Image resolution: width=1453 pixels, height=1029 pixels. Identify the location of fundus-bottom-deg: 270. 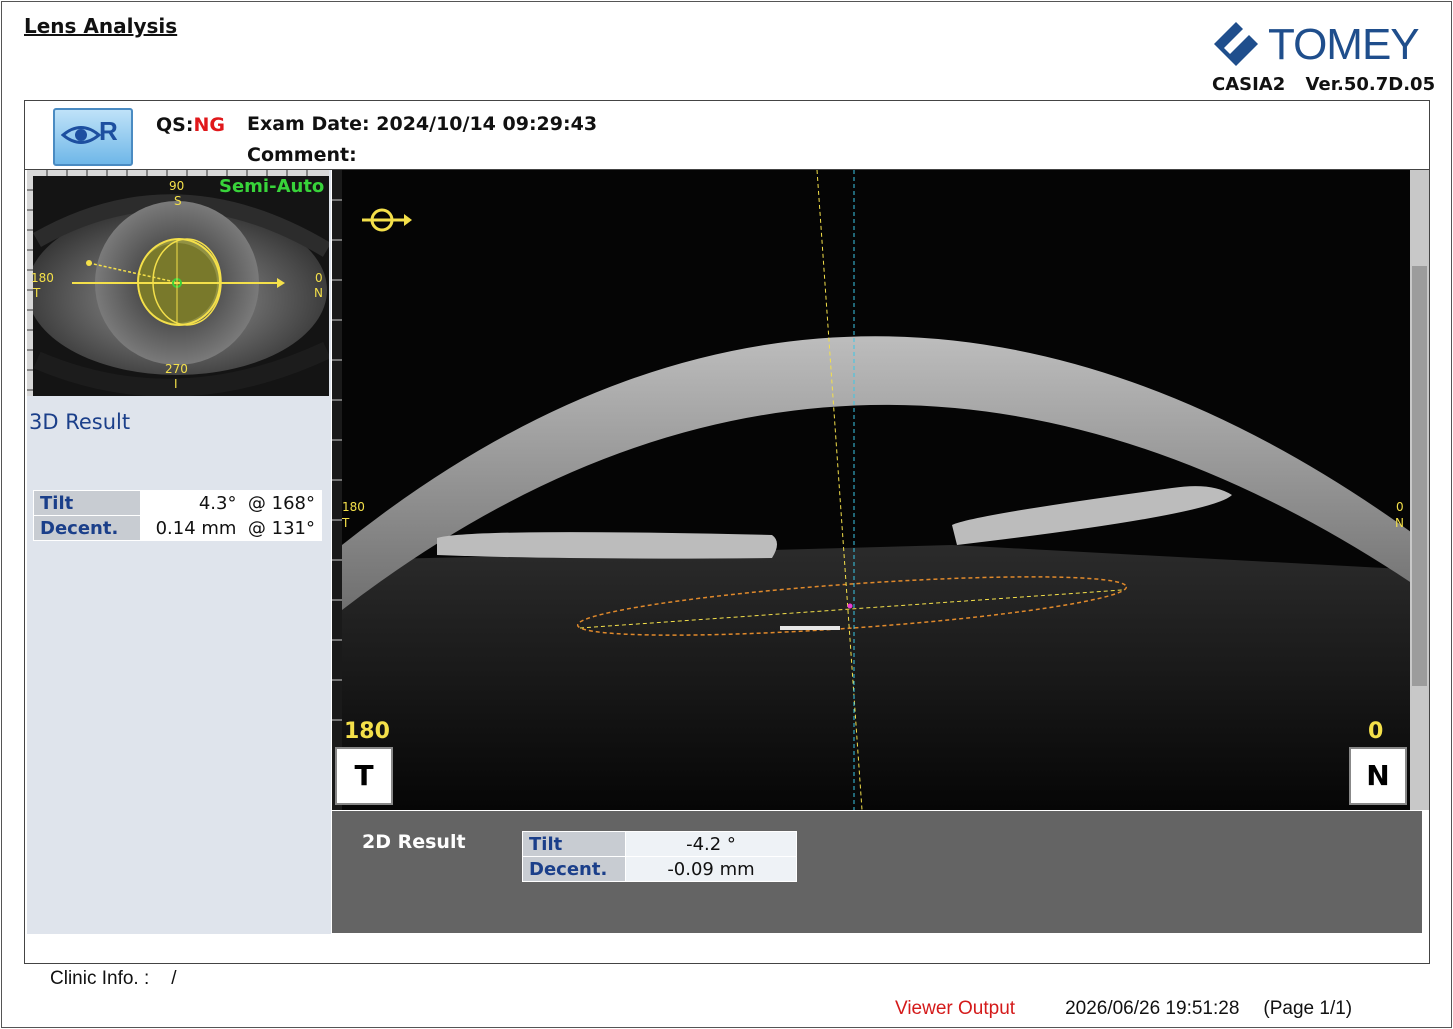
(176, 369).